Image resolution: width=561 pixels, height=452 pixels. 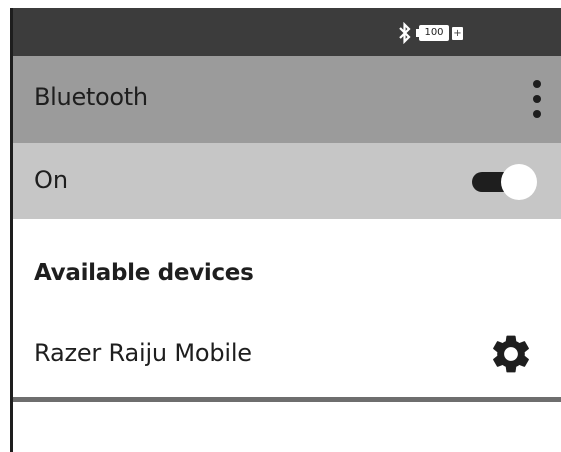 I want to click on divider, so click(x=287, y=399).